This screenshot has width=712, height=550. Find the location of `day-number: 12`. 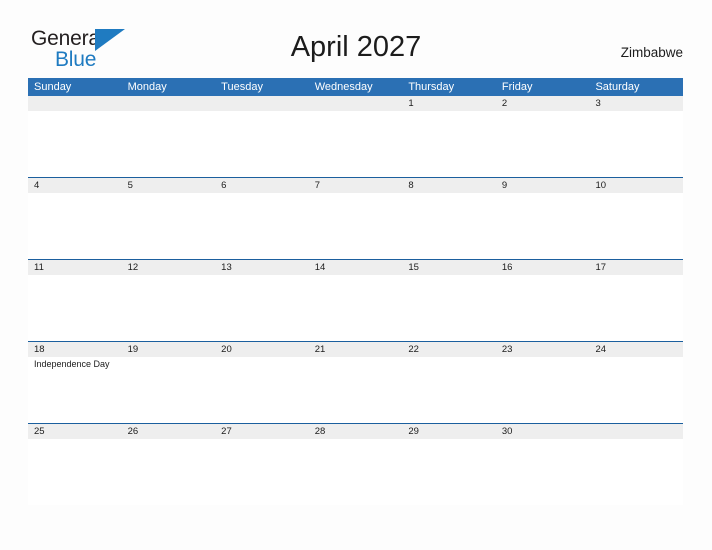

day-number: 12 is located at coordinates (169, 267).